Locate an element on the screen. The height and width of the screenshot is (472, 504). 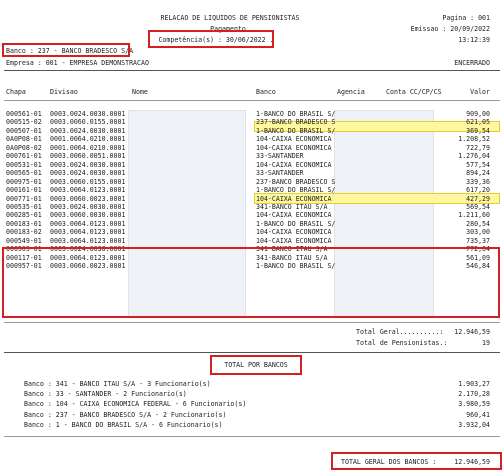
grand-total-value: 12.946,59 is located at coordinates (472, 462).